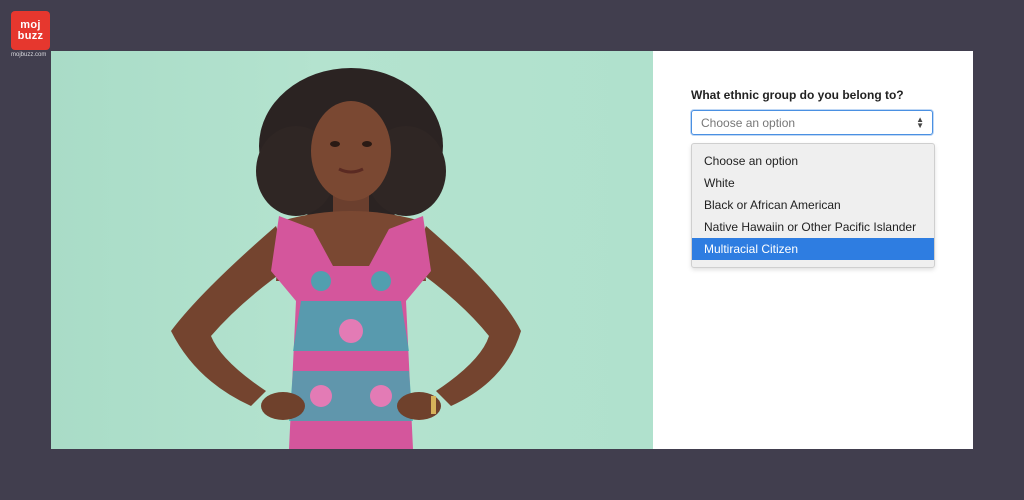  What do you see at coordinates (29, 55) in the screenshot?
I see `logo-url: mojbuzz.com` at bounding box center [29, 55].